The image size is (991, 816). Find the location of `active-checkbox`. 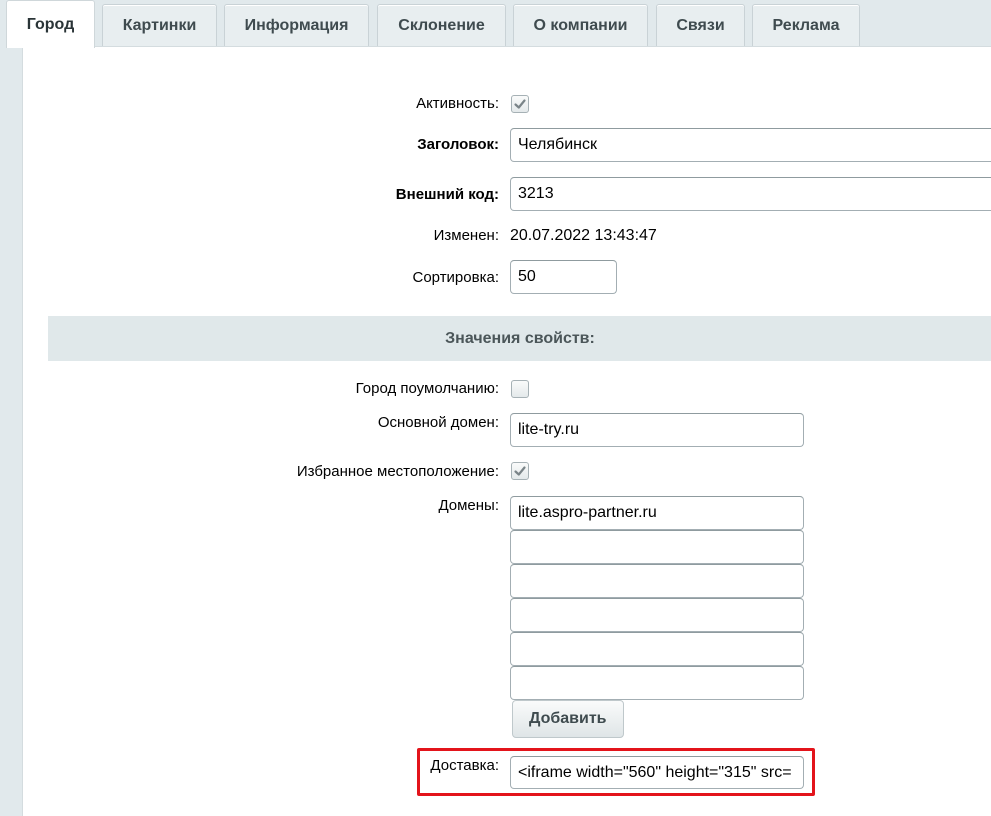

active-checkbox is located at coordinates (520, 104).